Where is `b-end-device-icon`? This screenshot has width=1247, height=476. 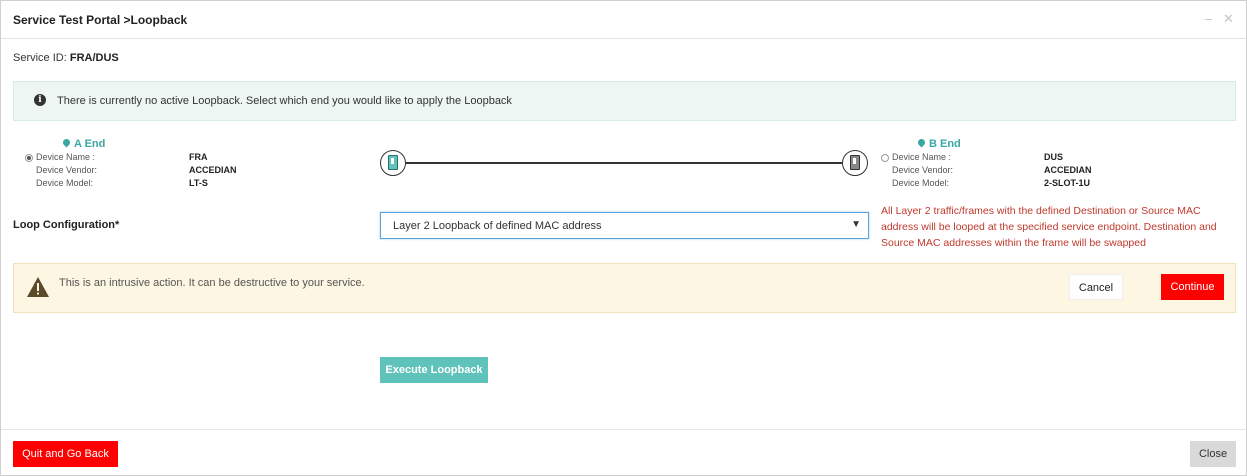 b-end-device-icon is located at coordinates (855, 163).